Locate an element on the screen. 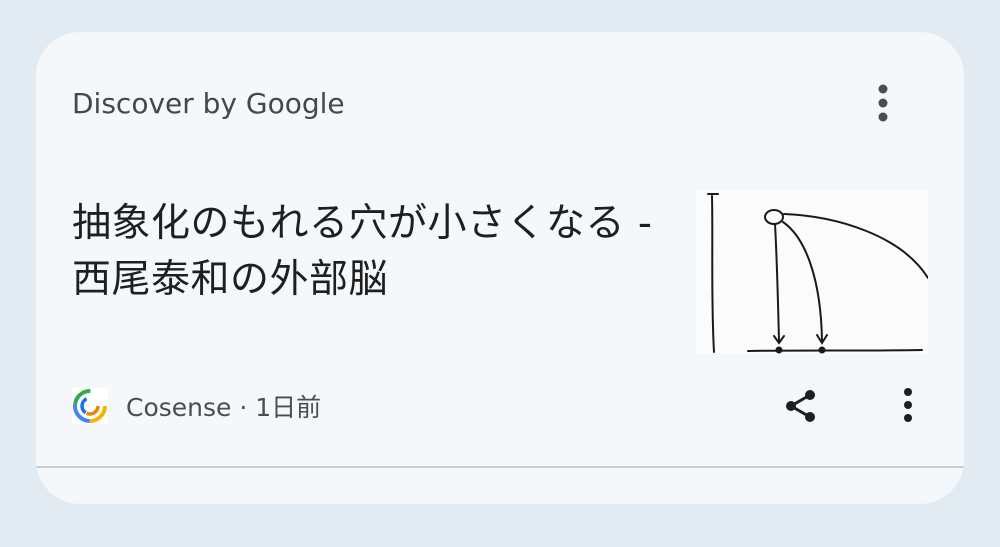 This screenshot has width=1000, height=547. share-button is located at coordinates (801, 406).